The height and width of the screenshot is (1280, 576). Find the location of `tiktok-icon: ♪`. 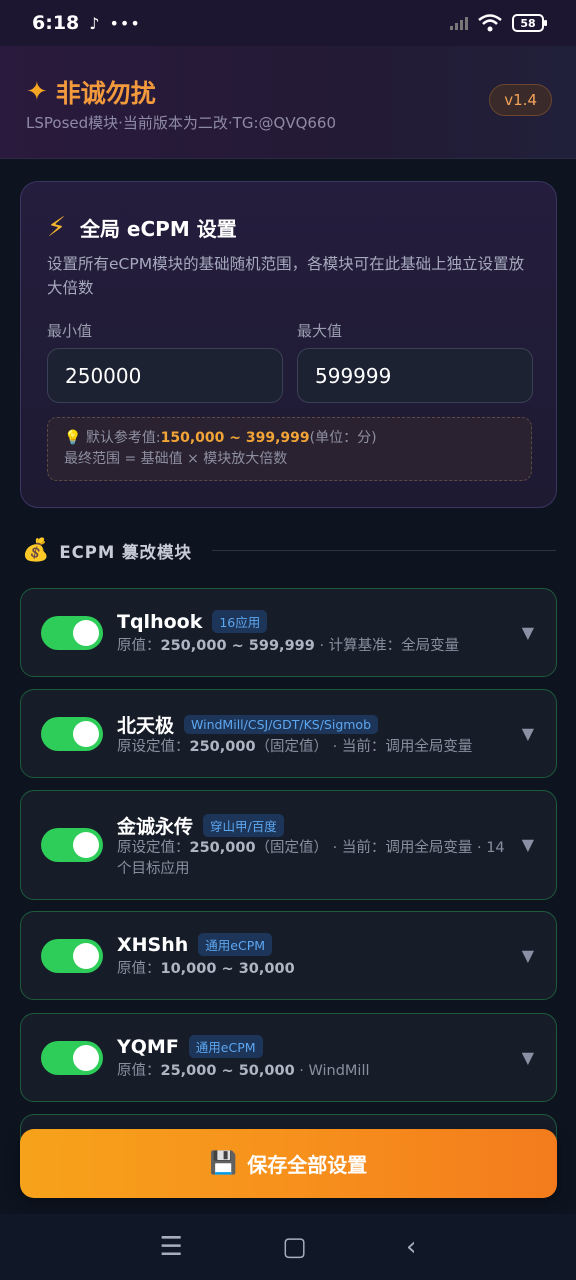

tiktok-icon: ♪ is located at coordinates (94, 23).